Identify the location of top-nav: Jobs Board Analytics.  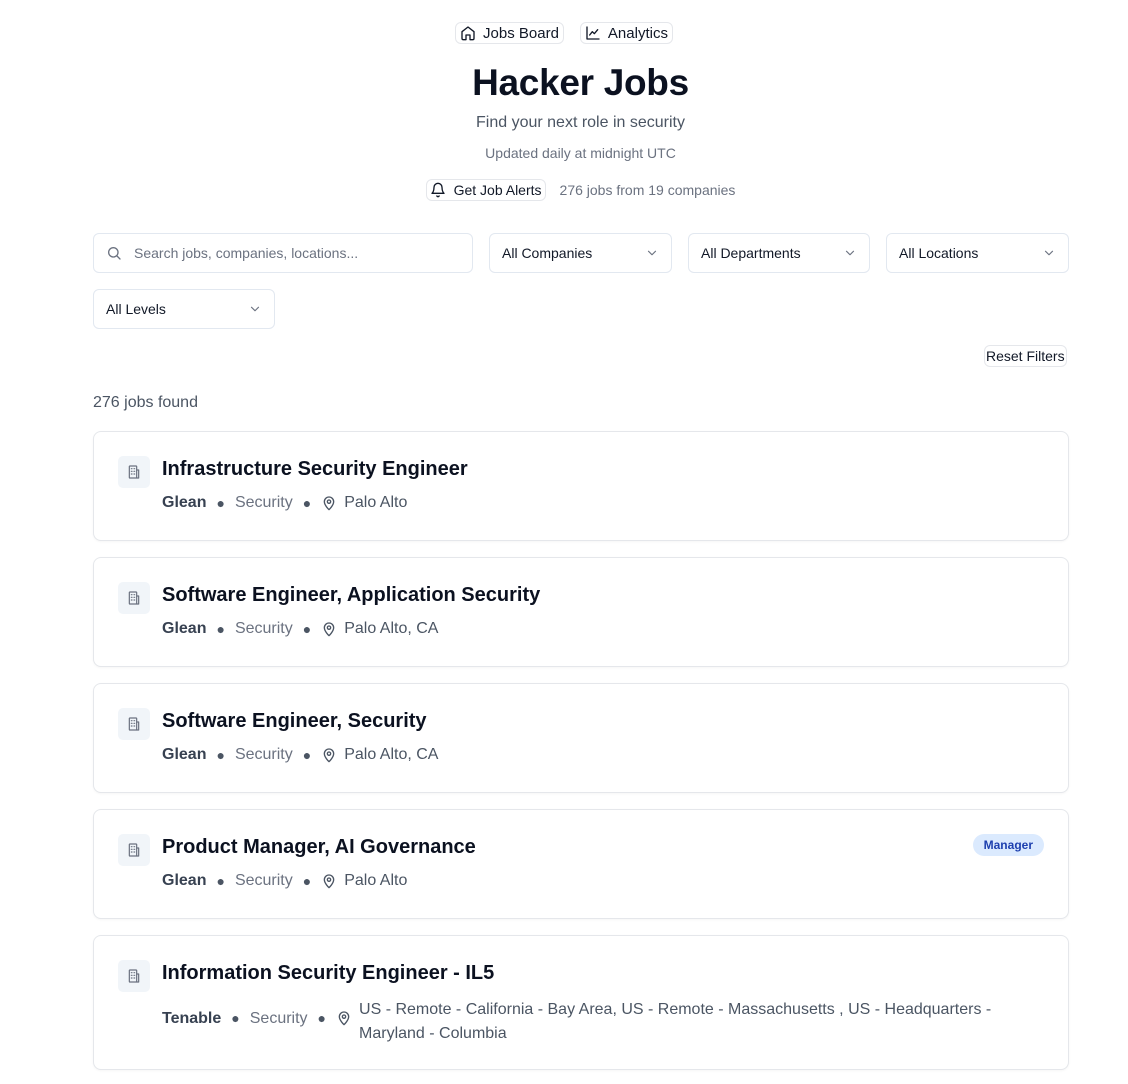
(564, 33).